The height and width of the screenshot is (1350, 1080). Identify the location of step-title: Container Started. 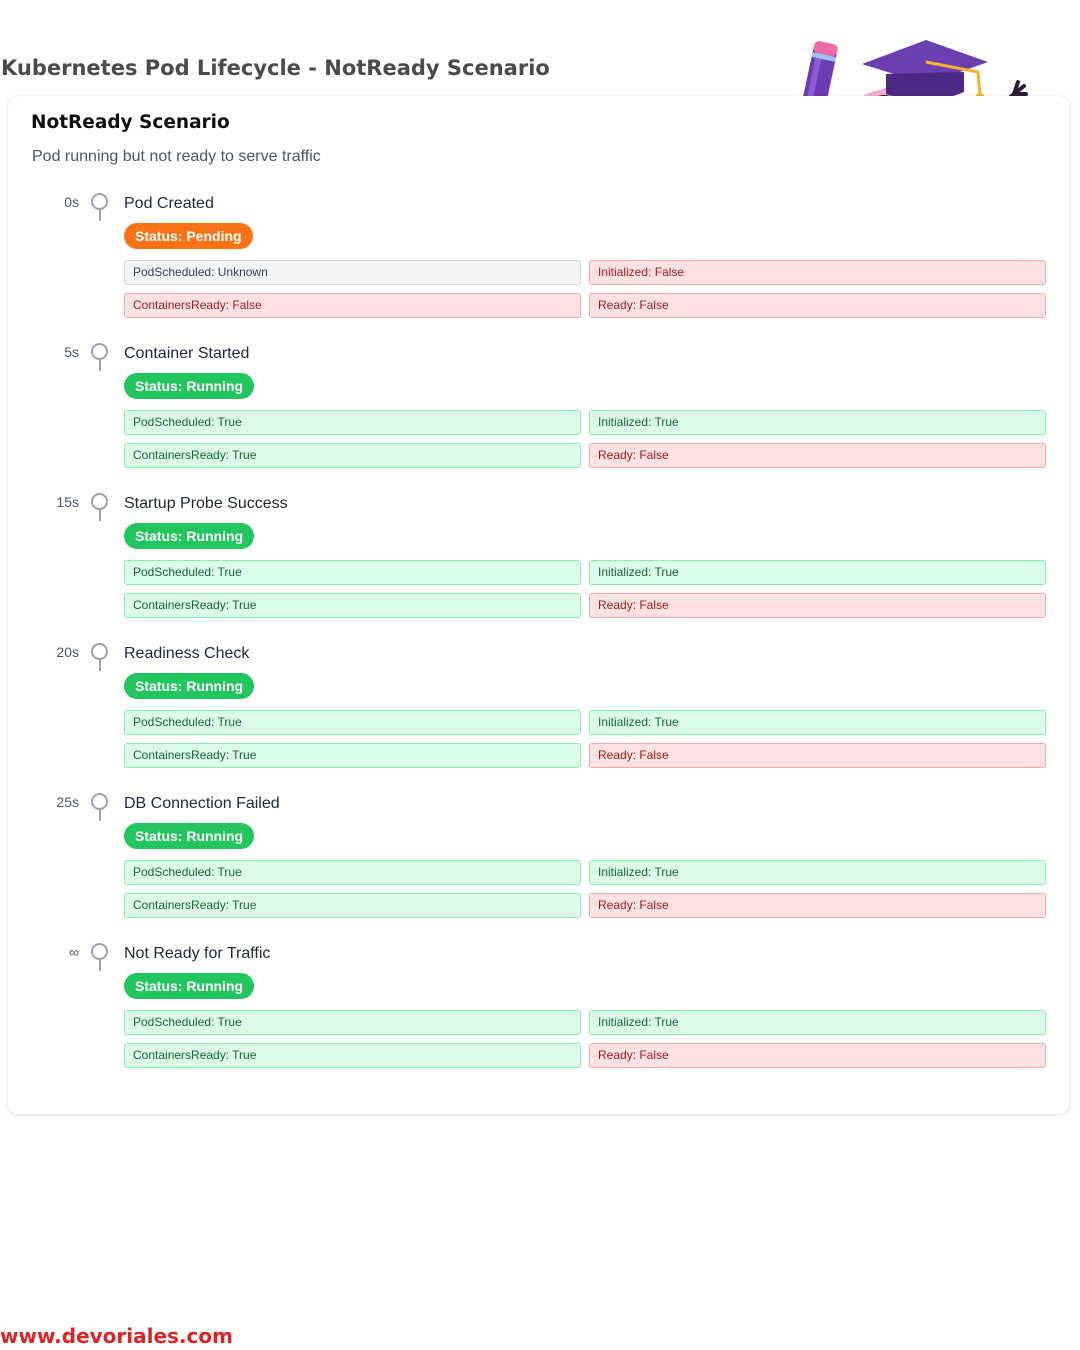
(187, 353).